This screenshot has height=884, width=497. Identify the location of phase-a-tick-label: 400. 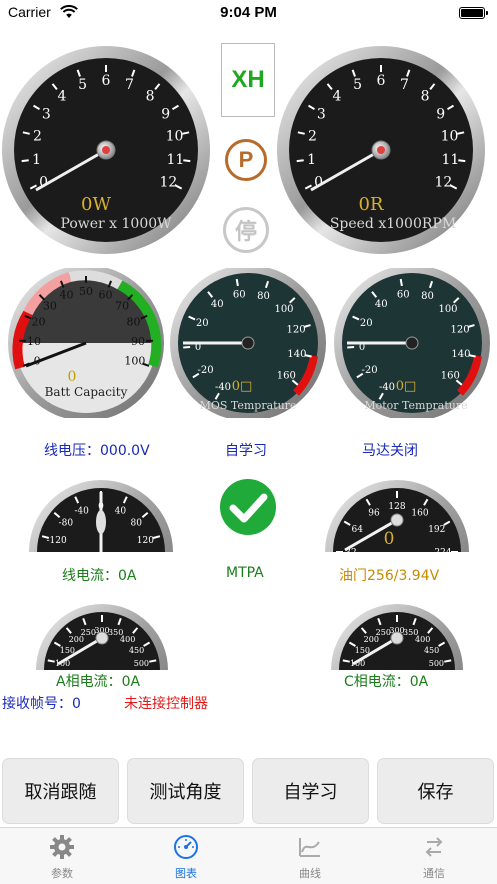
(127, 639).